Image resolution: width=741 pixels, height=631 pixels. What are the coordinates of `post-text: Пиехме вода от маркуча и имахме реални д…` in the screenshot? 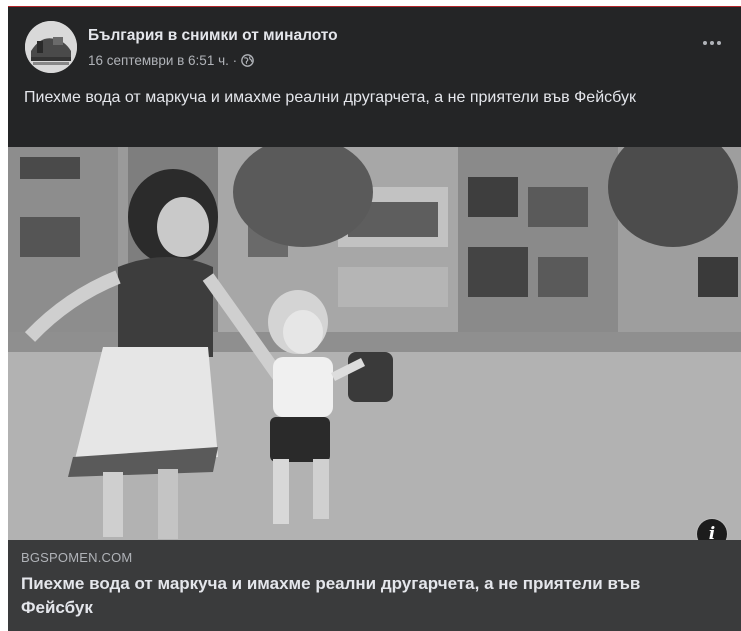 It's located at (330, 97).